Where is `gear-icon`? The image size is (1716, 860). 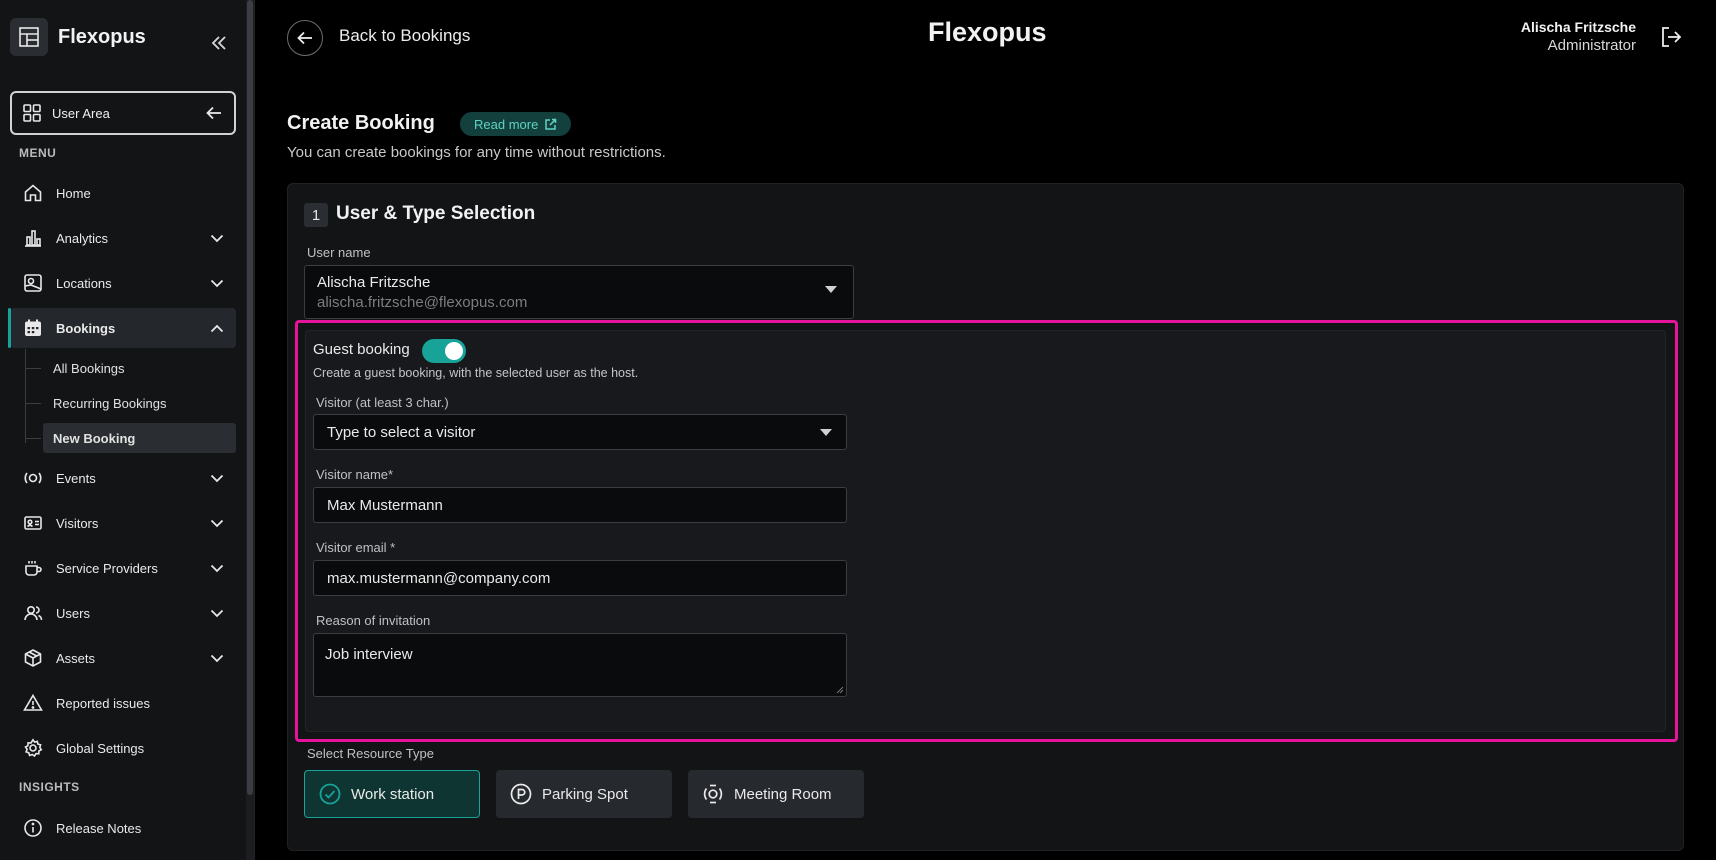
gear-icon is located at coordinates (33, 748).